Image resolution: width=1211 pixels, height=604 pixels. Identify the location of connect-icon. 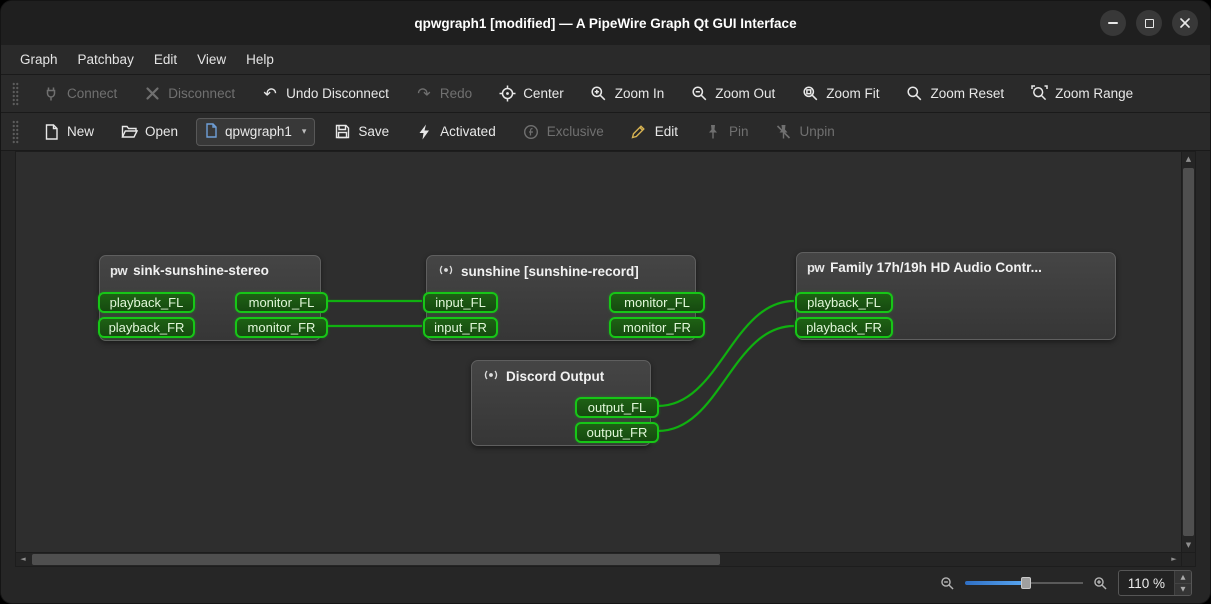
(51, 94).